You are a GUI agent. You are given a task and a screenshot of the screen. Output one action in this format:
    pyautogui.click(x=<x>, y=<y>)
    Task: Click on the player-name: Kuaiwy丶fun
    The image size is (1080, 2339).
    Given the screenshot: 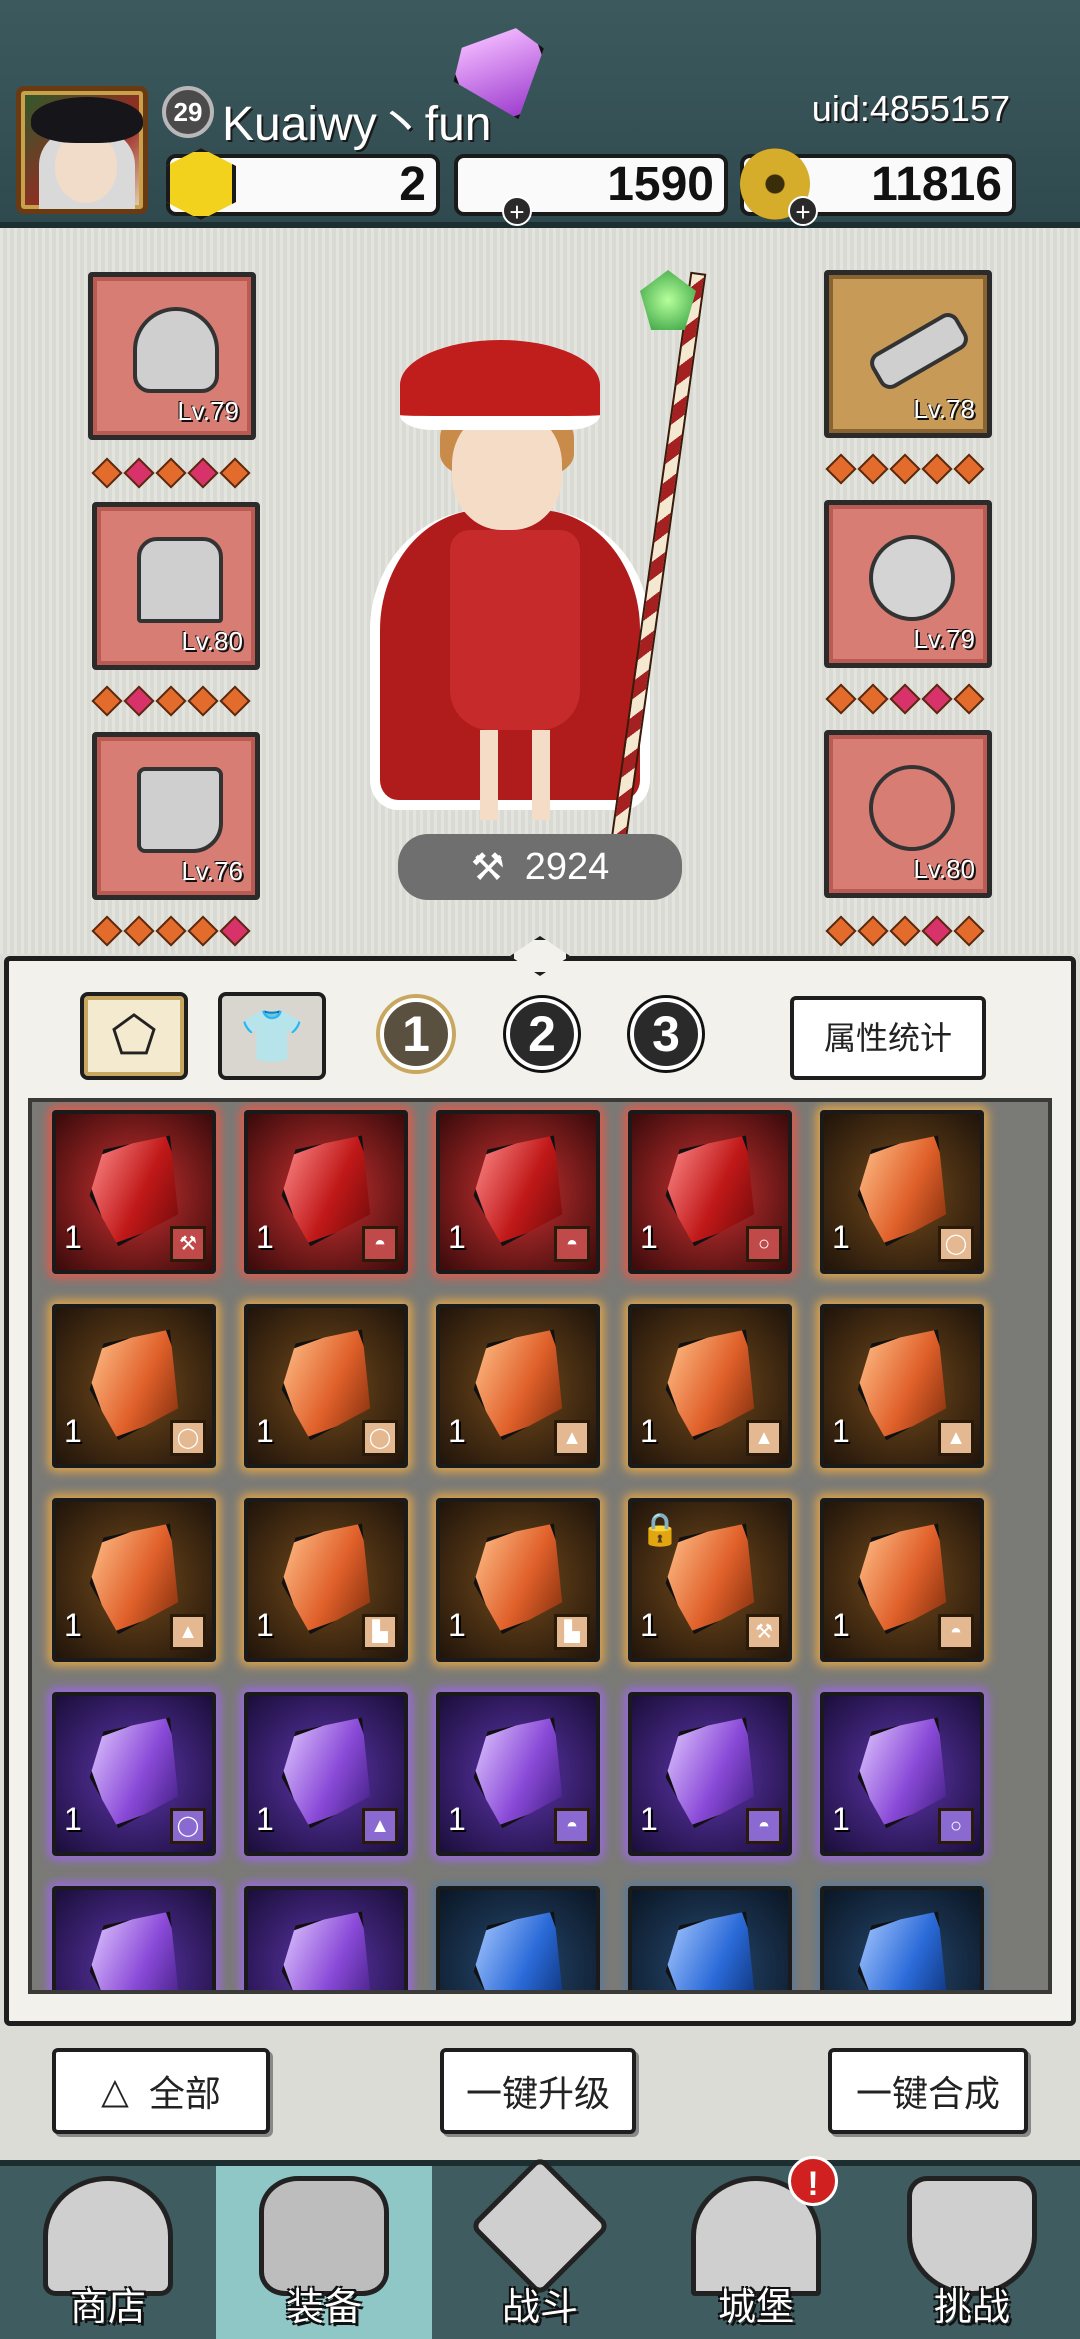 What is the action you would take?
    pyautogui.click(x=357, y=124)
    